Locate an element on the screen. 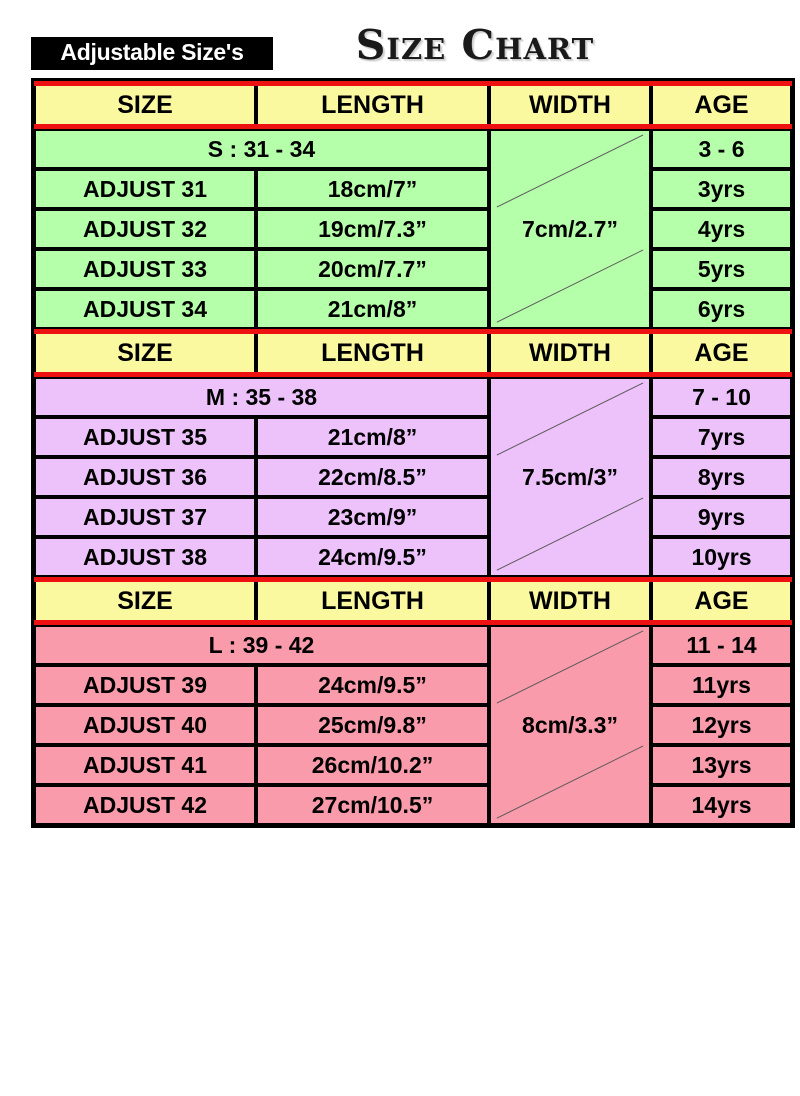 Image resolution: width=800 pixels, height=1096 pixels. cell-age: 11yrs is located at coordinates (721, 685).